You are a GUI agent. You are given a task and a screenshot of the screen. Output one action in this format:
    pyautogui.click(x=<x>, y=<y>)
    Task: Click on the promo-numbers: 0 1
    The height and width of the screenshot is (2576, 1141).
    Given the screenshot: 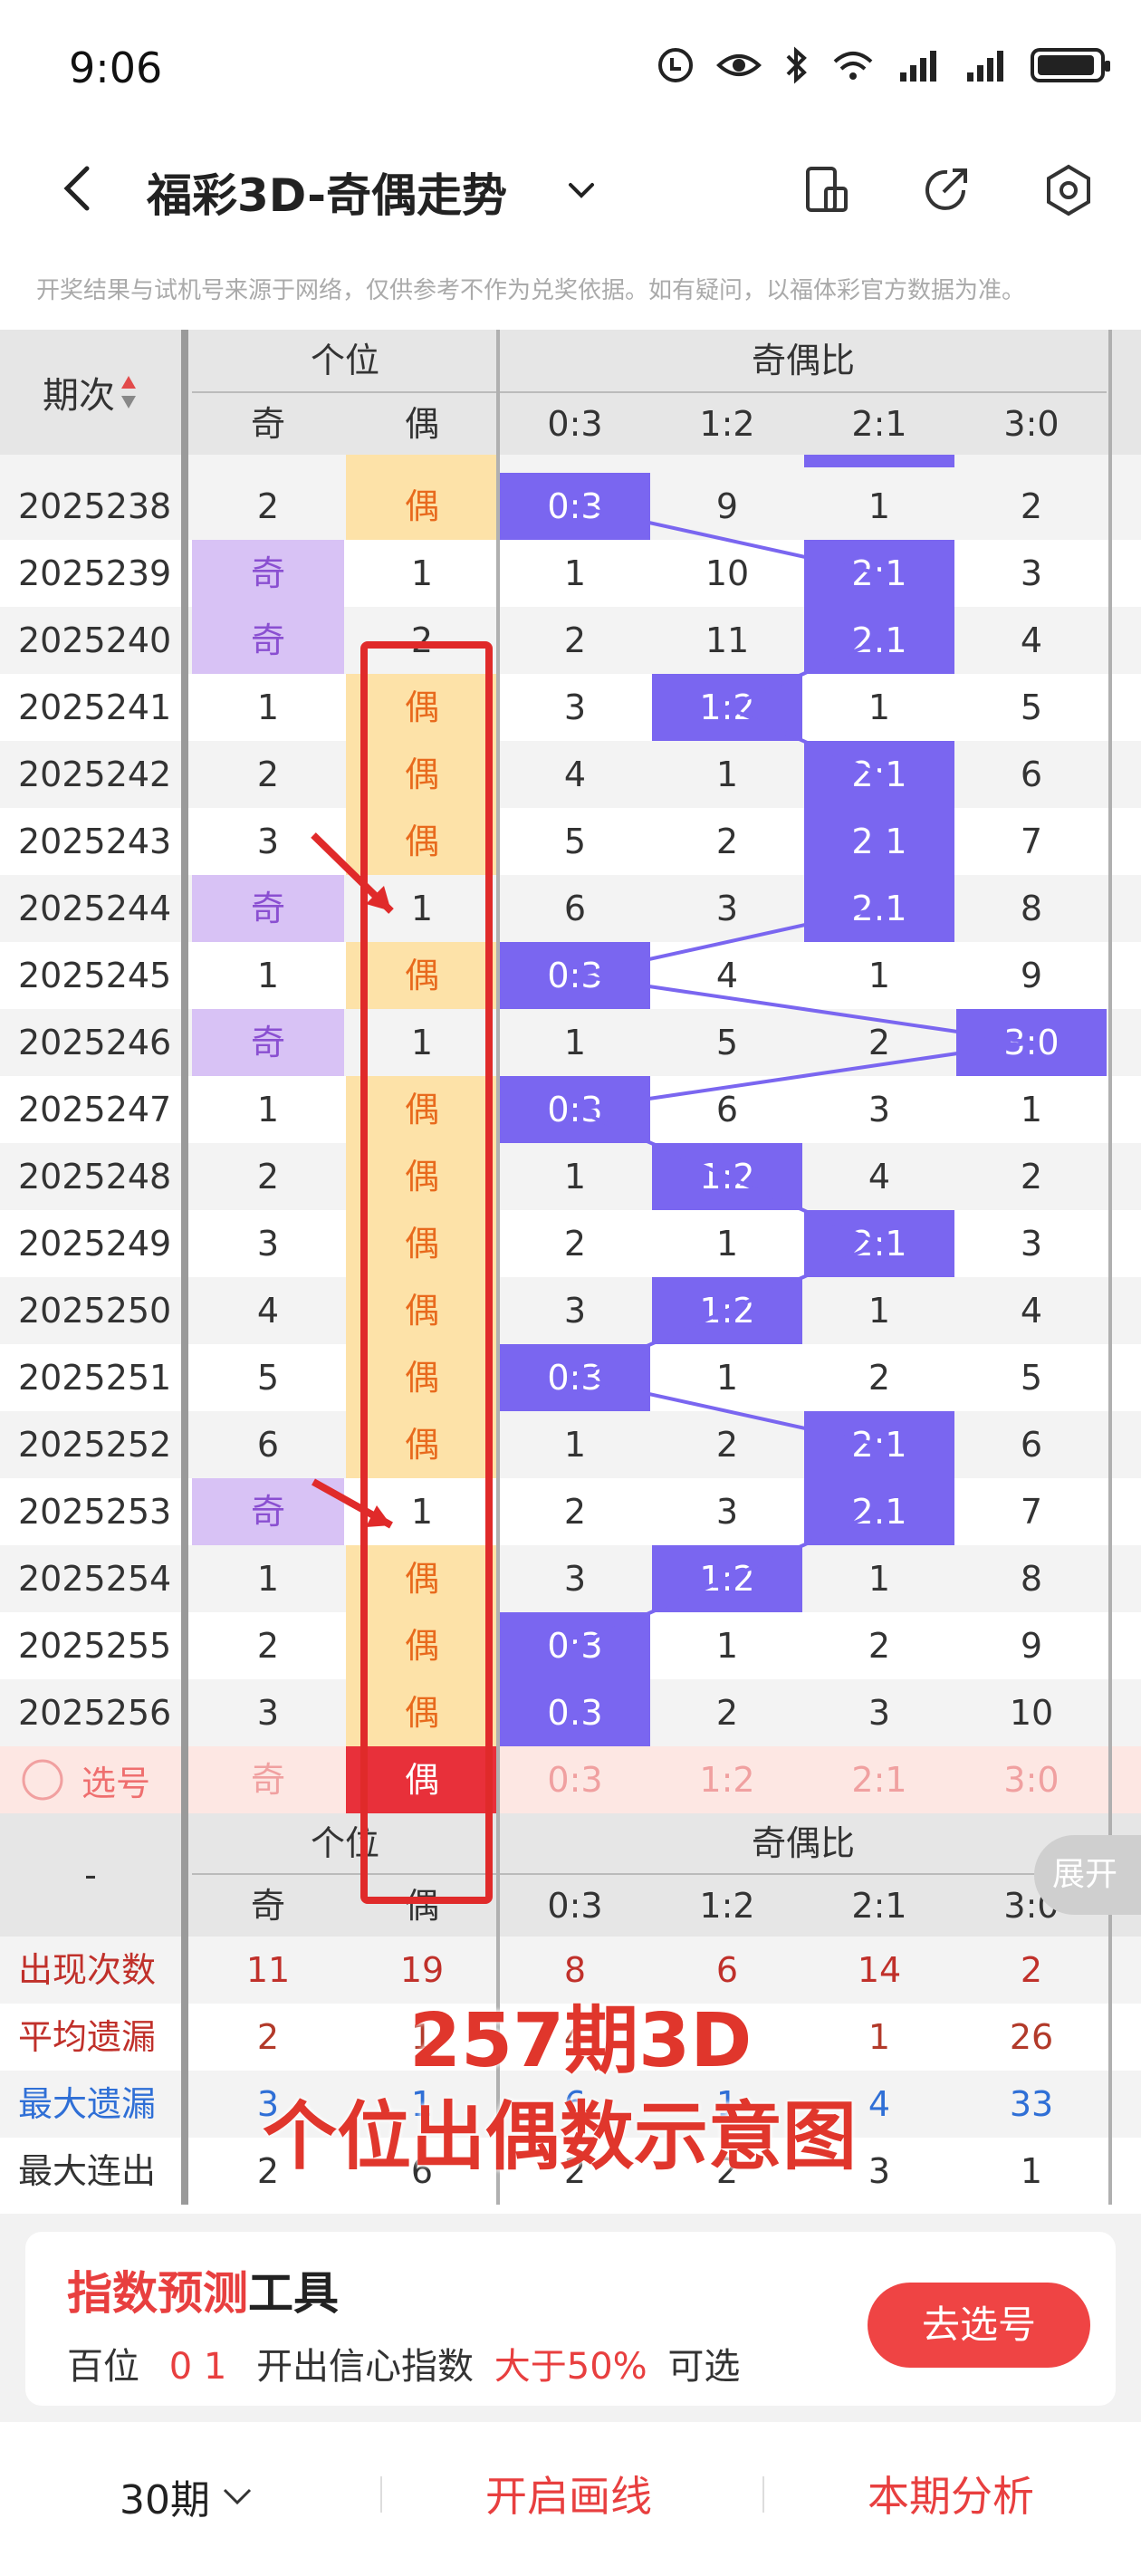 What is the action you would take?
    pyautogui.click(x=198, y=2367)
    